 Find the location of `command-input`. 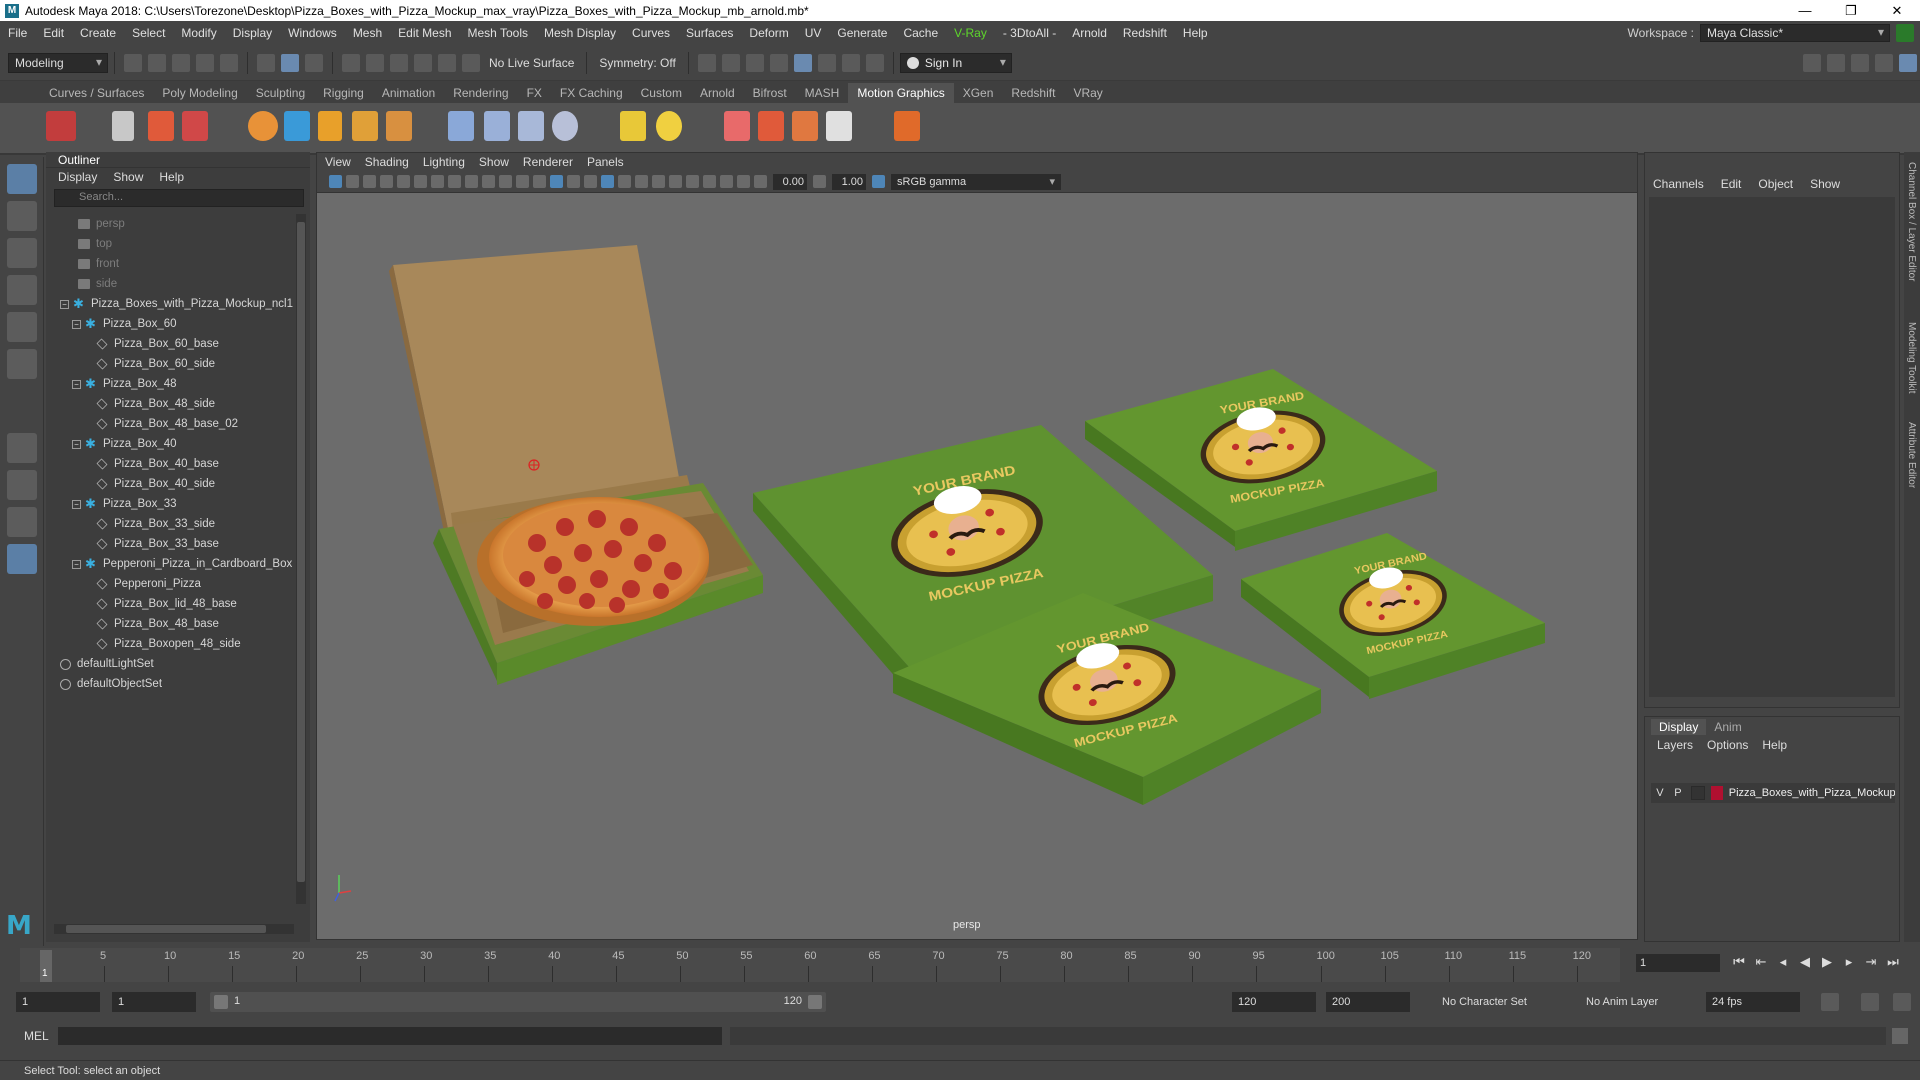

command-input is located at coordinates (390, 1036).